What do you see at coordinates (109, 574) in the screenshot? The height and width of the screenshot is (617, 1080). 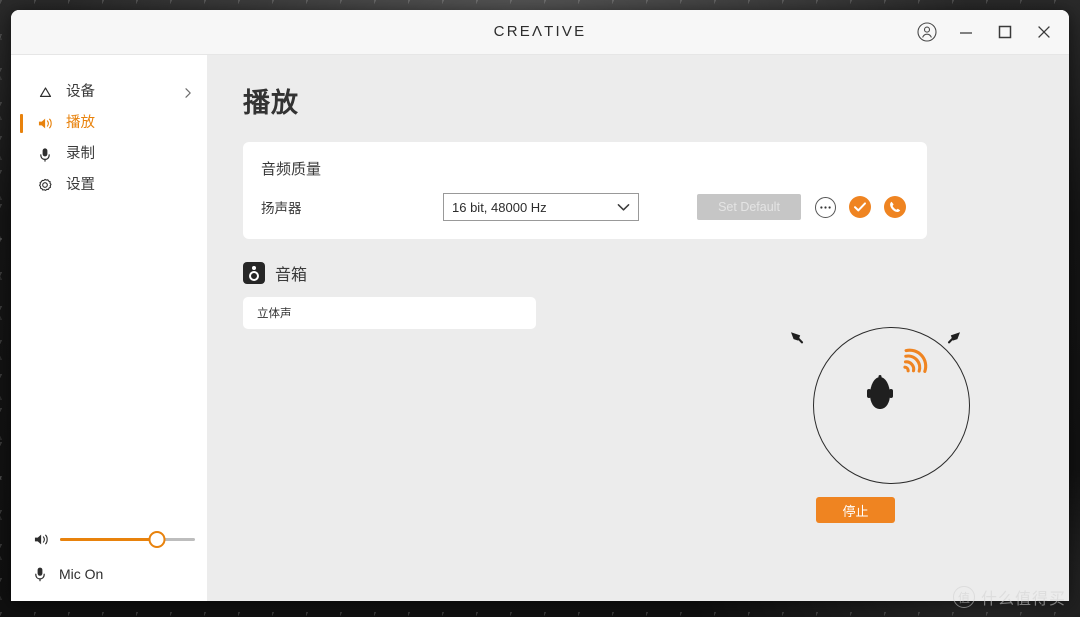 I see `mic-toggle: Mic On` at bounding box center [109, 574].